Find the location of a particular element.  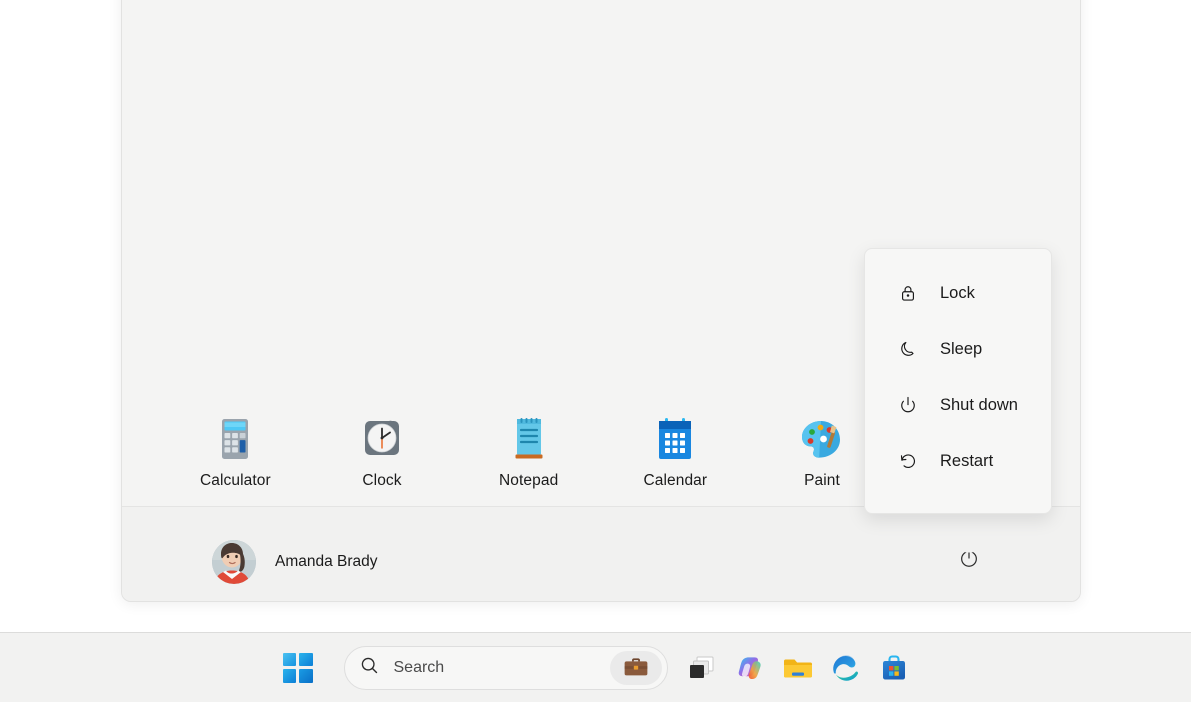

avatar is located at coordinates (234, 562).